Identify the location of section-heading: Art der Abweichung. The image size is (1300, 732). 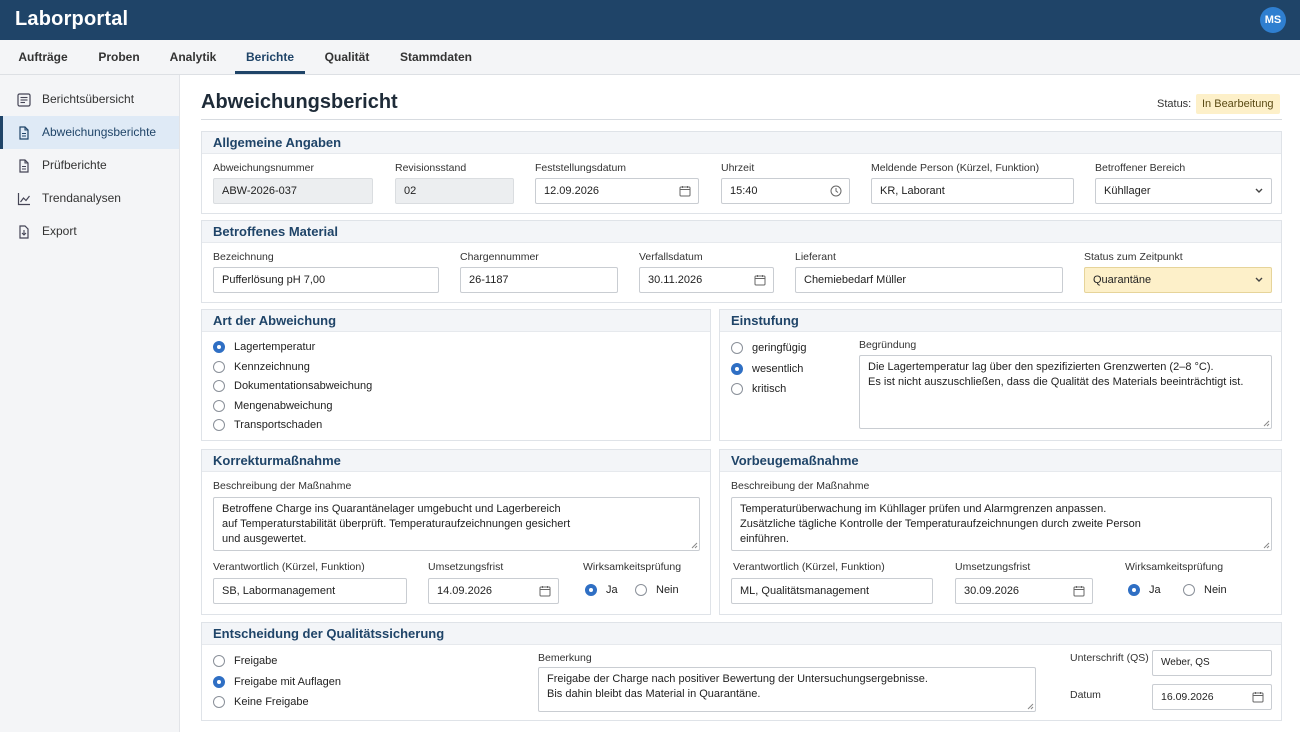
(456, 321).